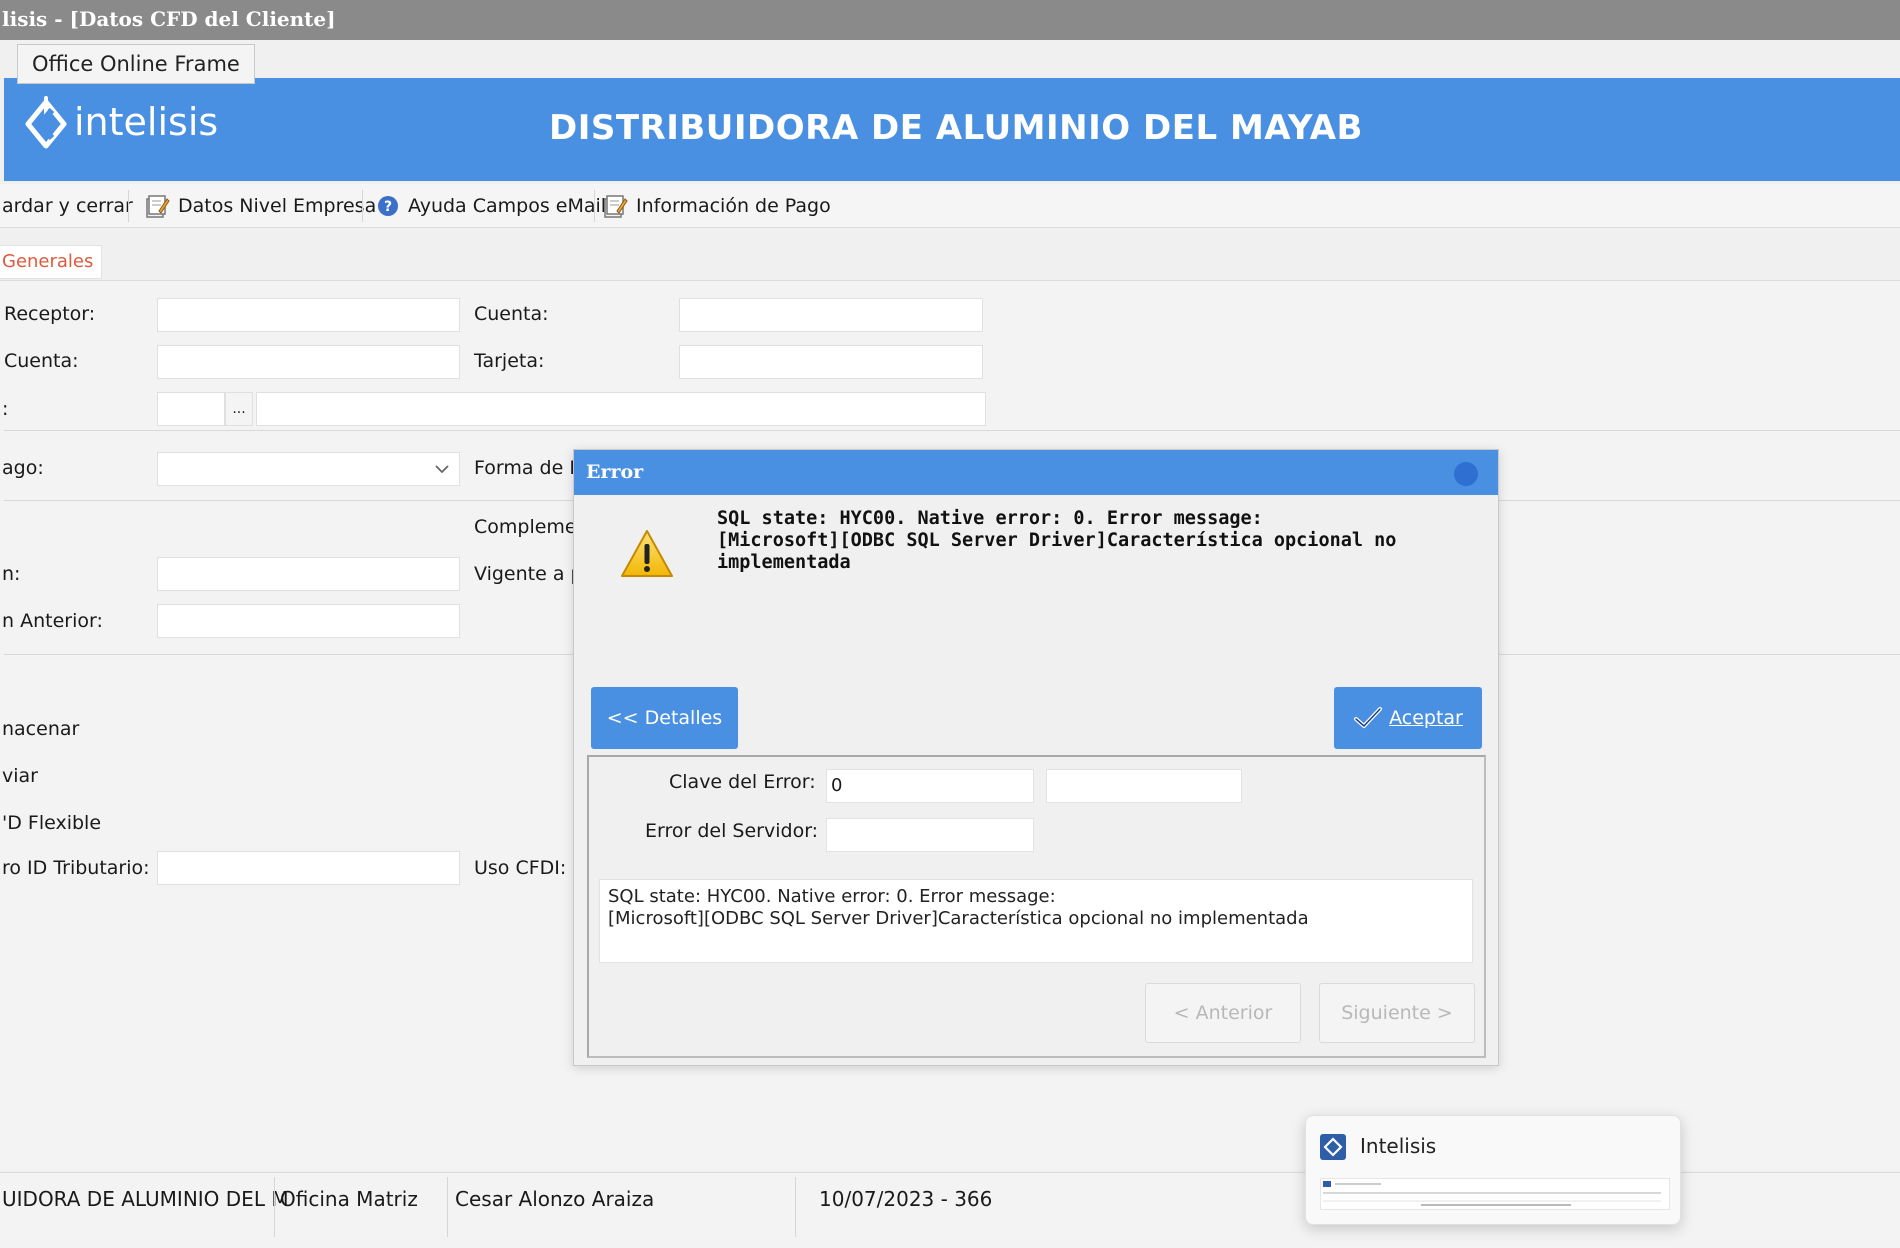  I want to click on save-close-label: ardar y cerrar, so click(67, 206).